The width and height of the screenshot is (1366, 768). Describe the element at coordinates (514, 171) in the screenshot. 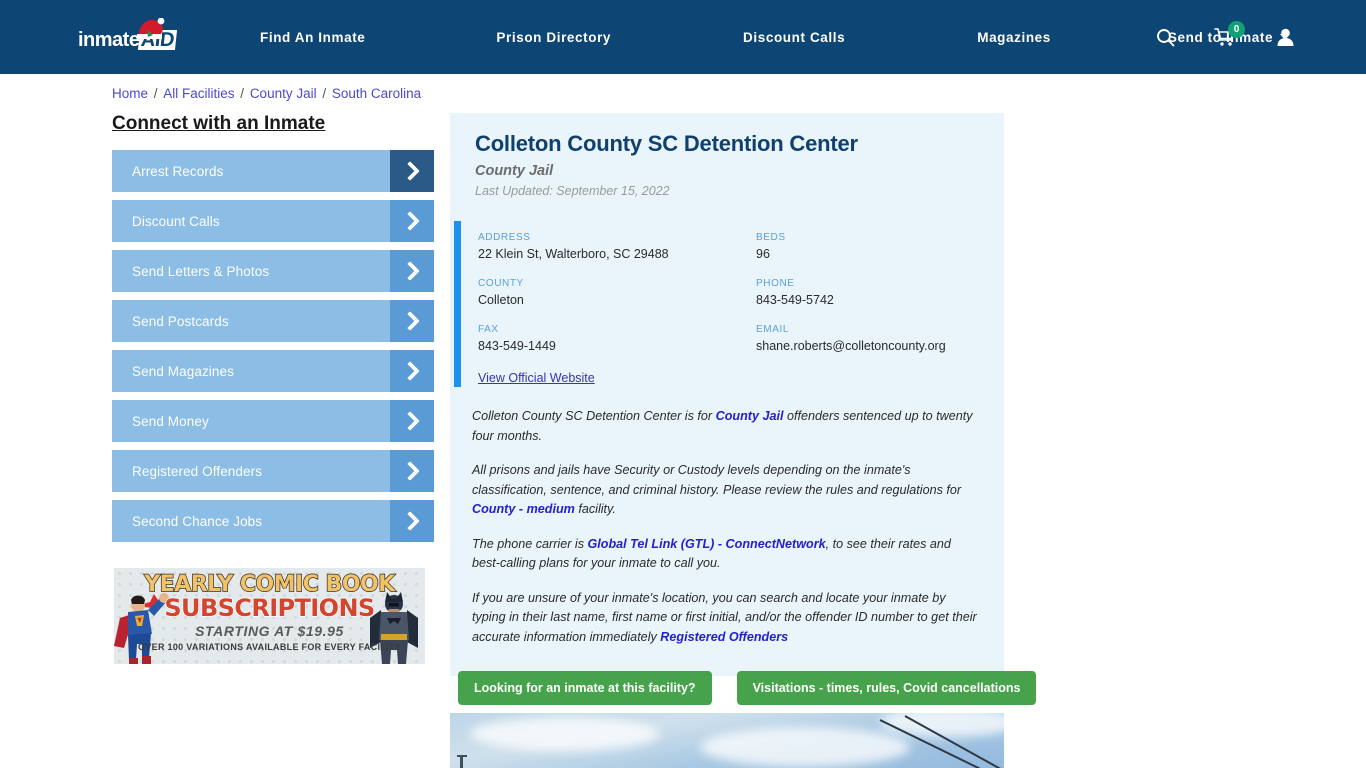

I see `facility-type: County Jail` at that location.